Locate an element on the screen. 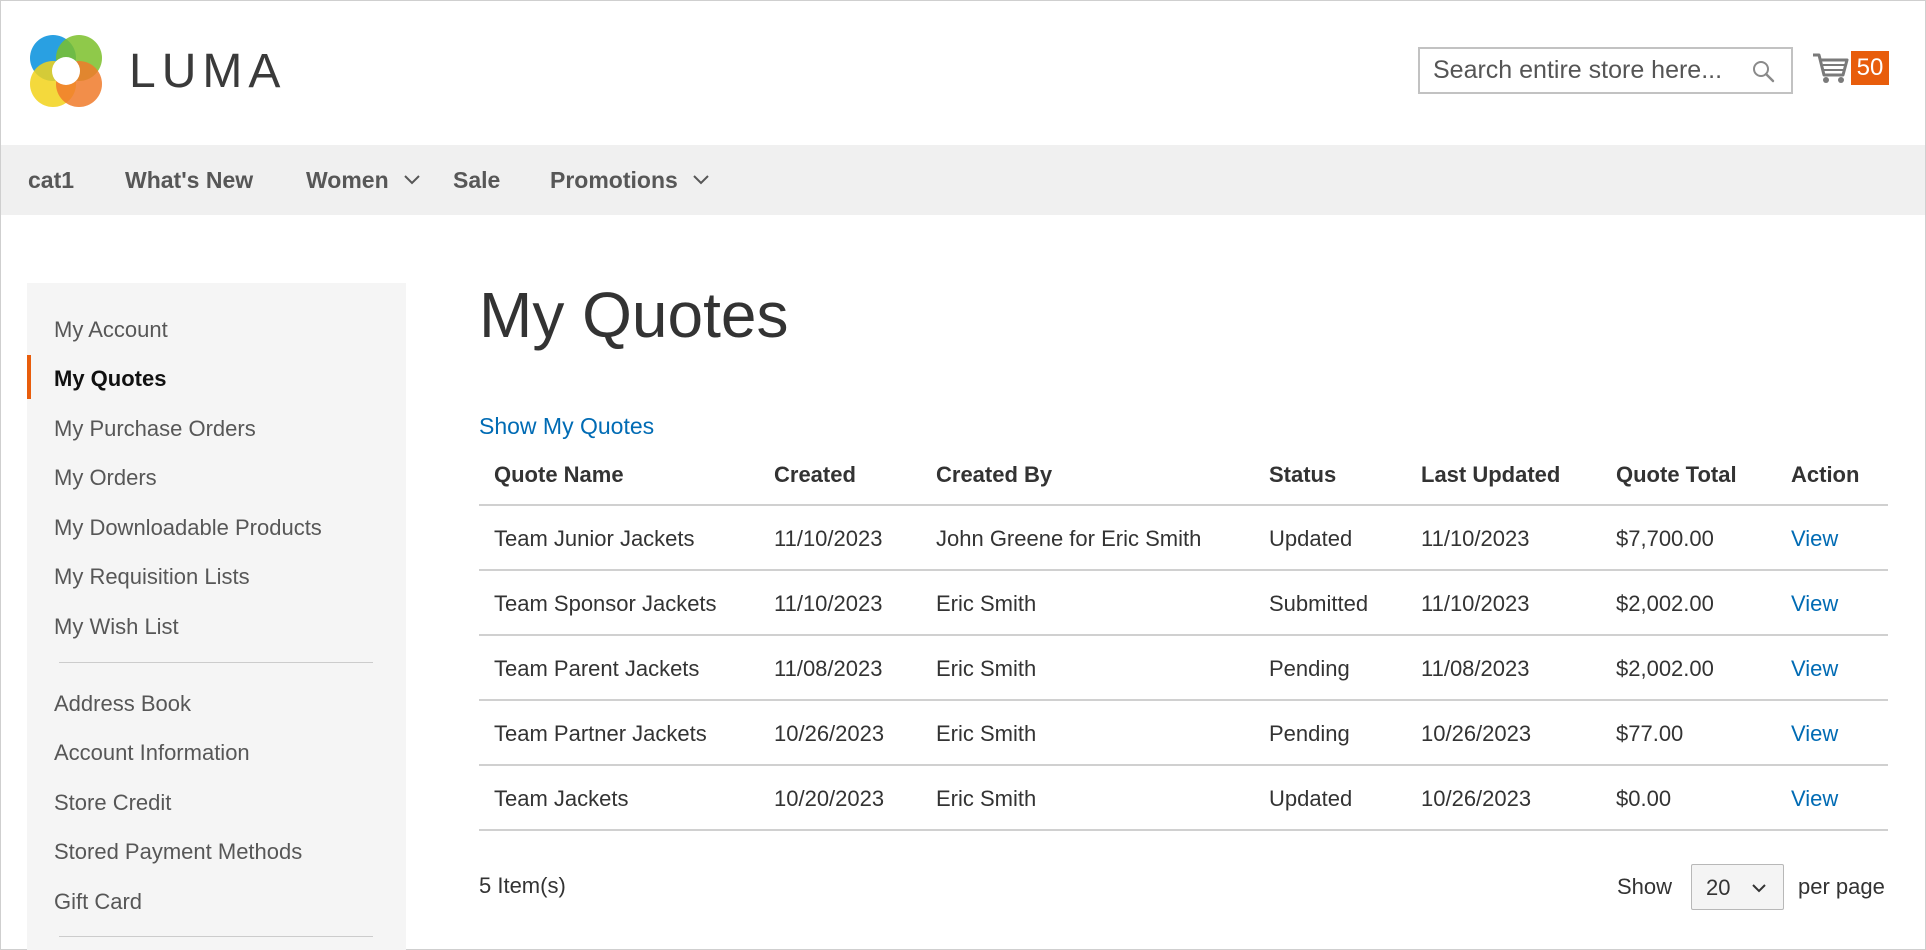 This screenshot has height=950, width=1926. logo: LUMA is located at coordinates (157, 71).